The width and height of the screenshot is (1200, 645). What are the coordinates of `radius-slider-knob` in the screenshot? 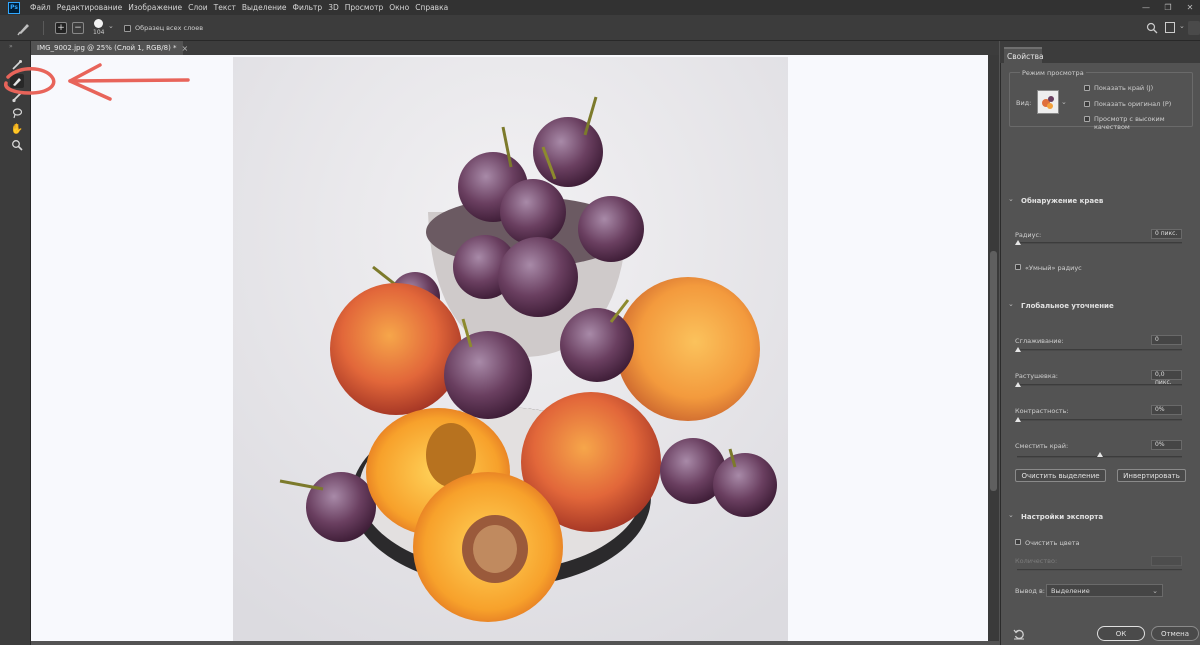 It's located at (1018, 242).